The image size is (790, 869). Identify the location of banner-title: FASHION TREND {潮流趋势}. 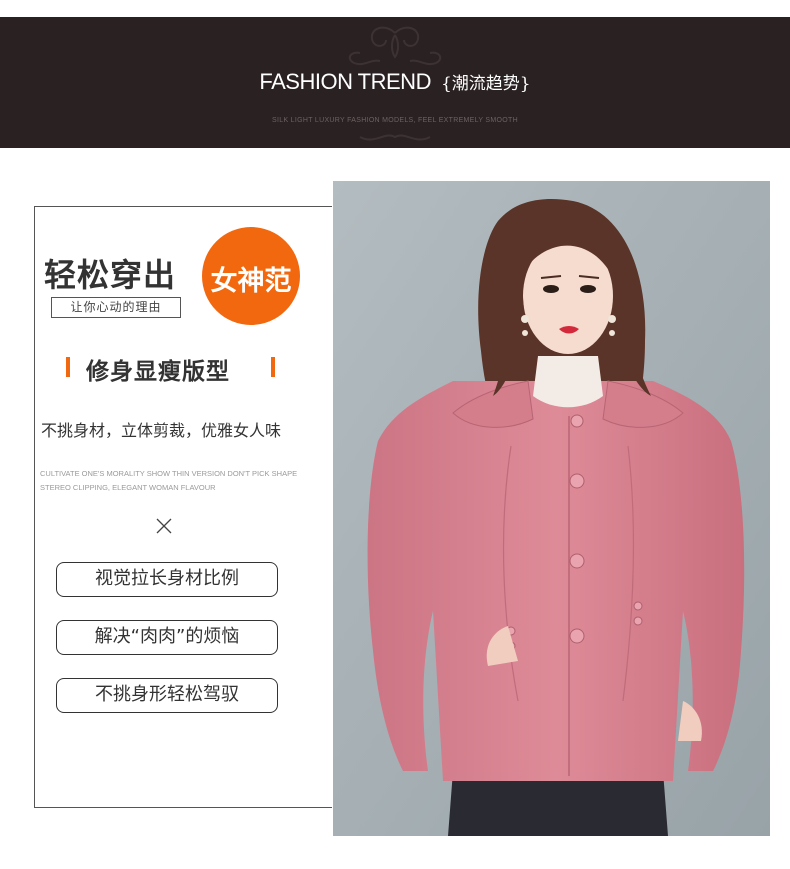
(395, 82).